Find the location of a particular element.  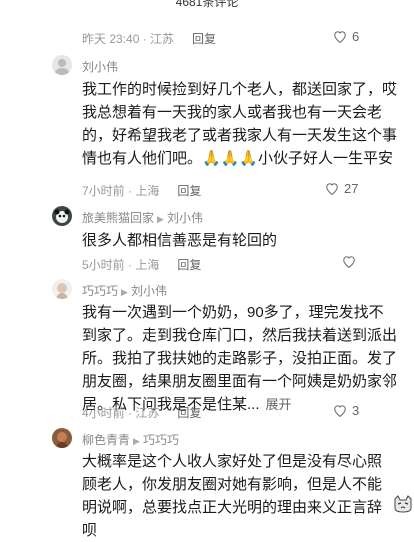

like-count: 6 is located at coordinates (356, 36).